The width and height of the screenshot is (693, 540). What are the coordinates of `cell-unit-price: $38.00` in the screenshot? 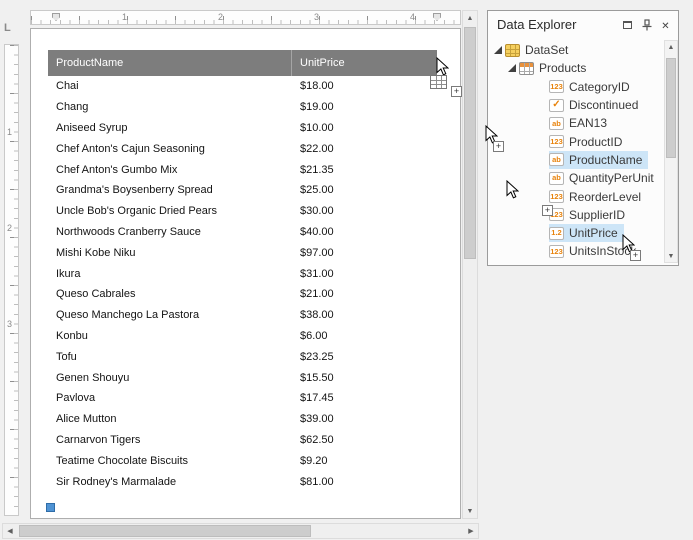 It's located at (317, 315).